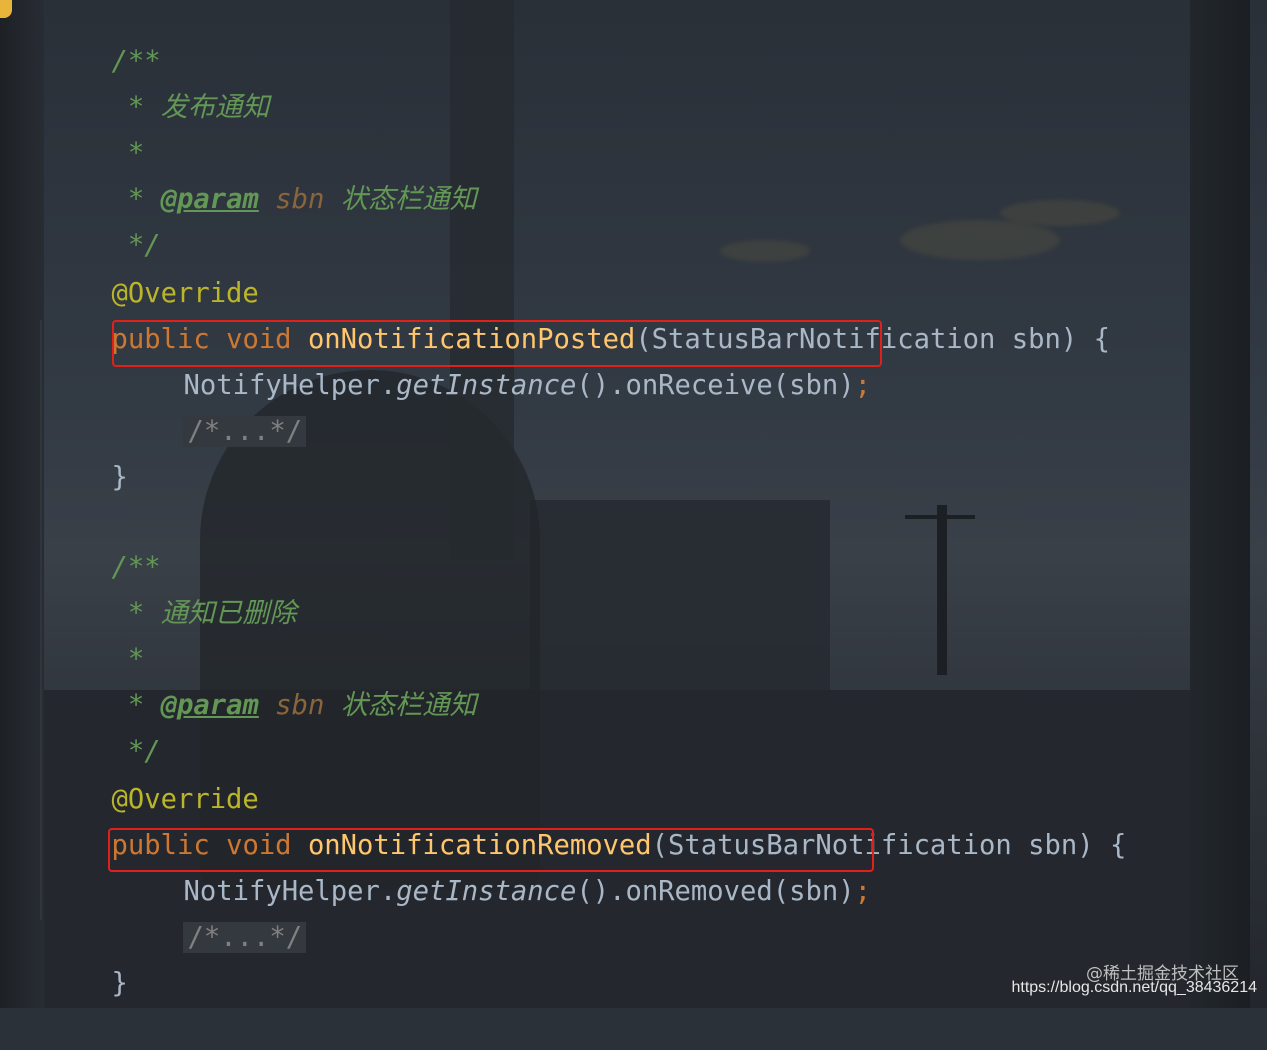 The width and height of the screenshot is (1267, 1050). Describe the element at coordinates (715, 891) in the screenshot. I see `call-rest: ().onRemoved(sbn)` at that location.